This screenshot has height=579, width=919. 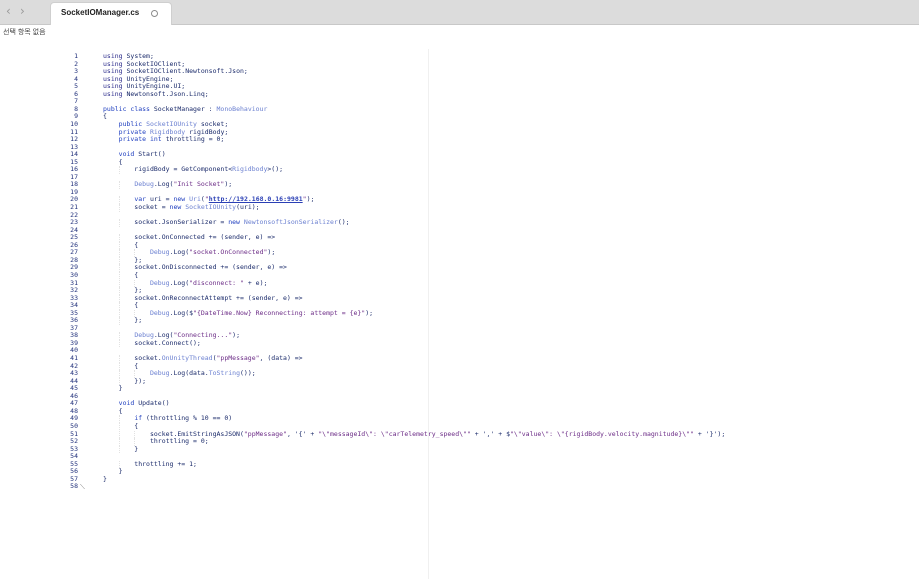 What do you see at coordinates (459, 343) in the screenshot?
I see `code-line: 39 socket.Connect();` at bounding box center [459, 343].